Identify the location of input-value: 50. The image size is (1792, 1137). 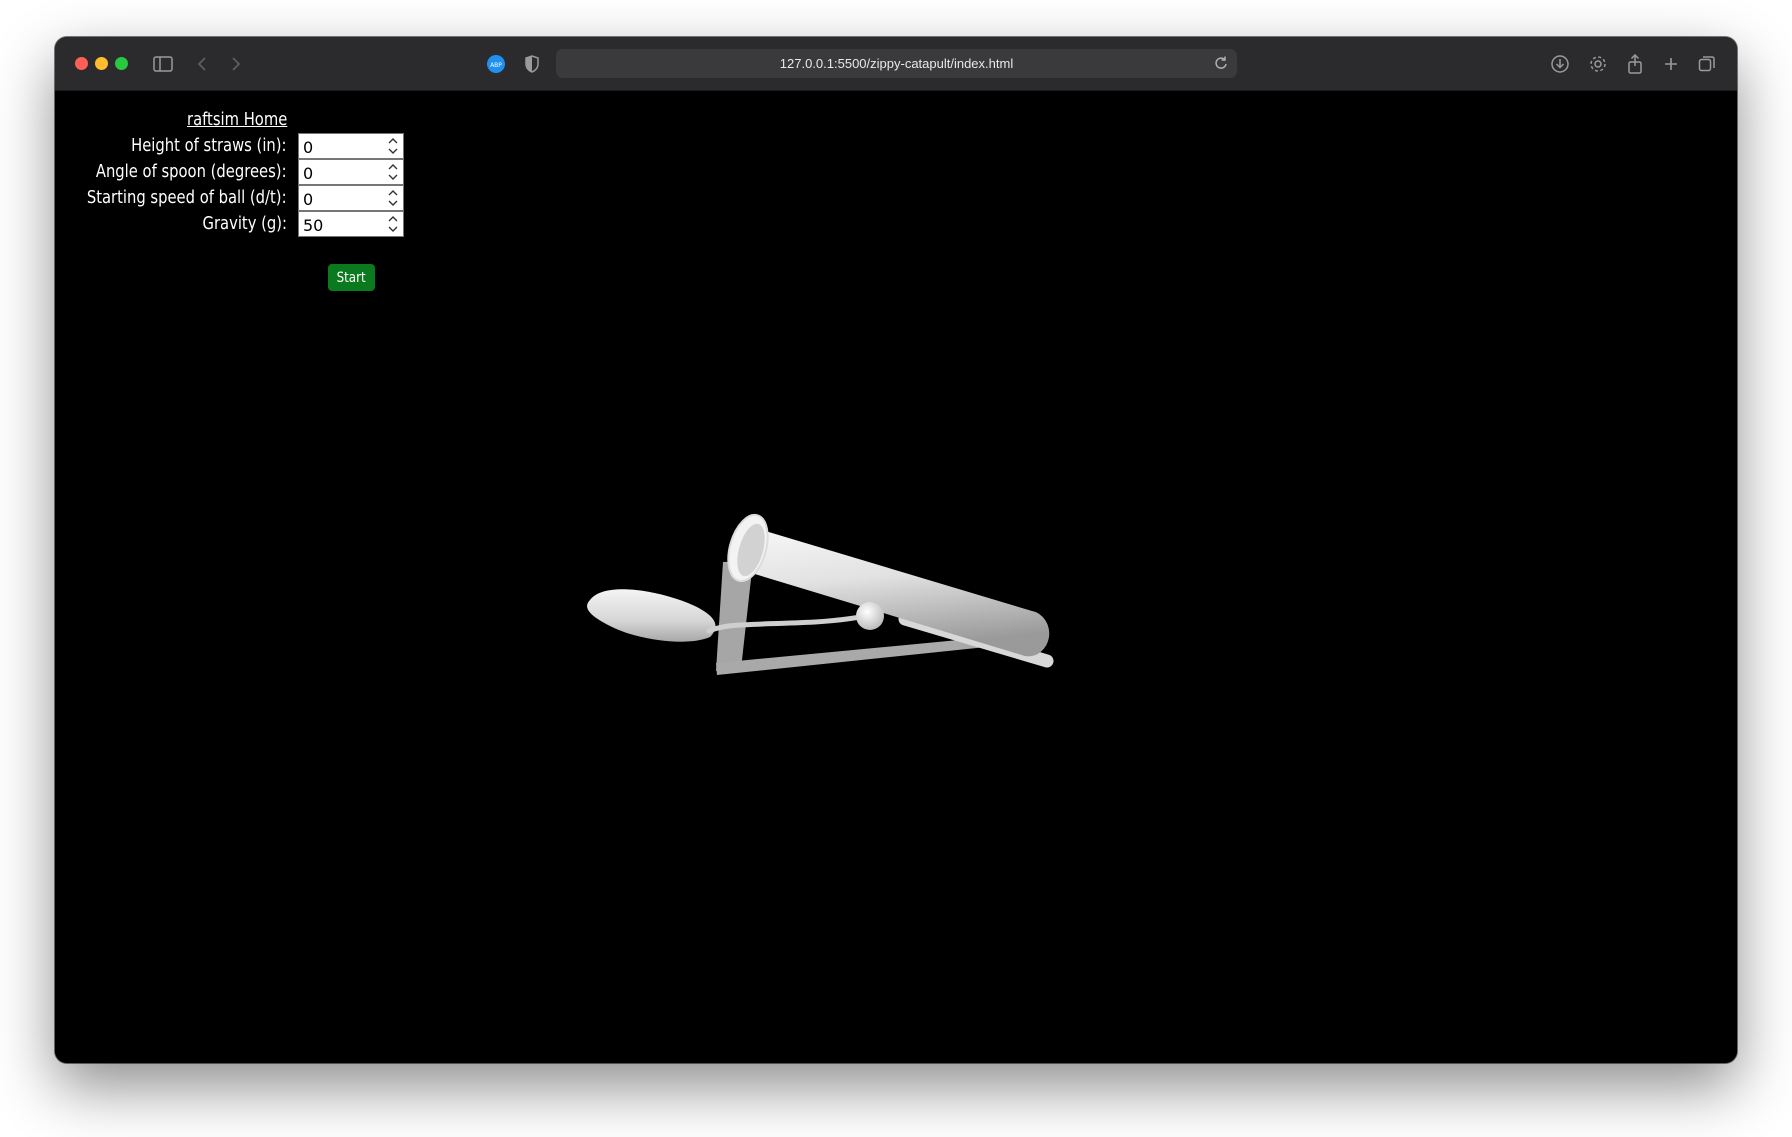
(313, 225).